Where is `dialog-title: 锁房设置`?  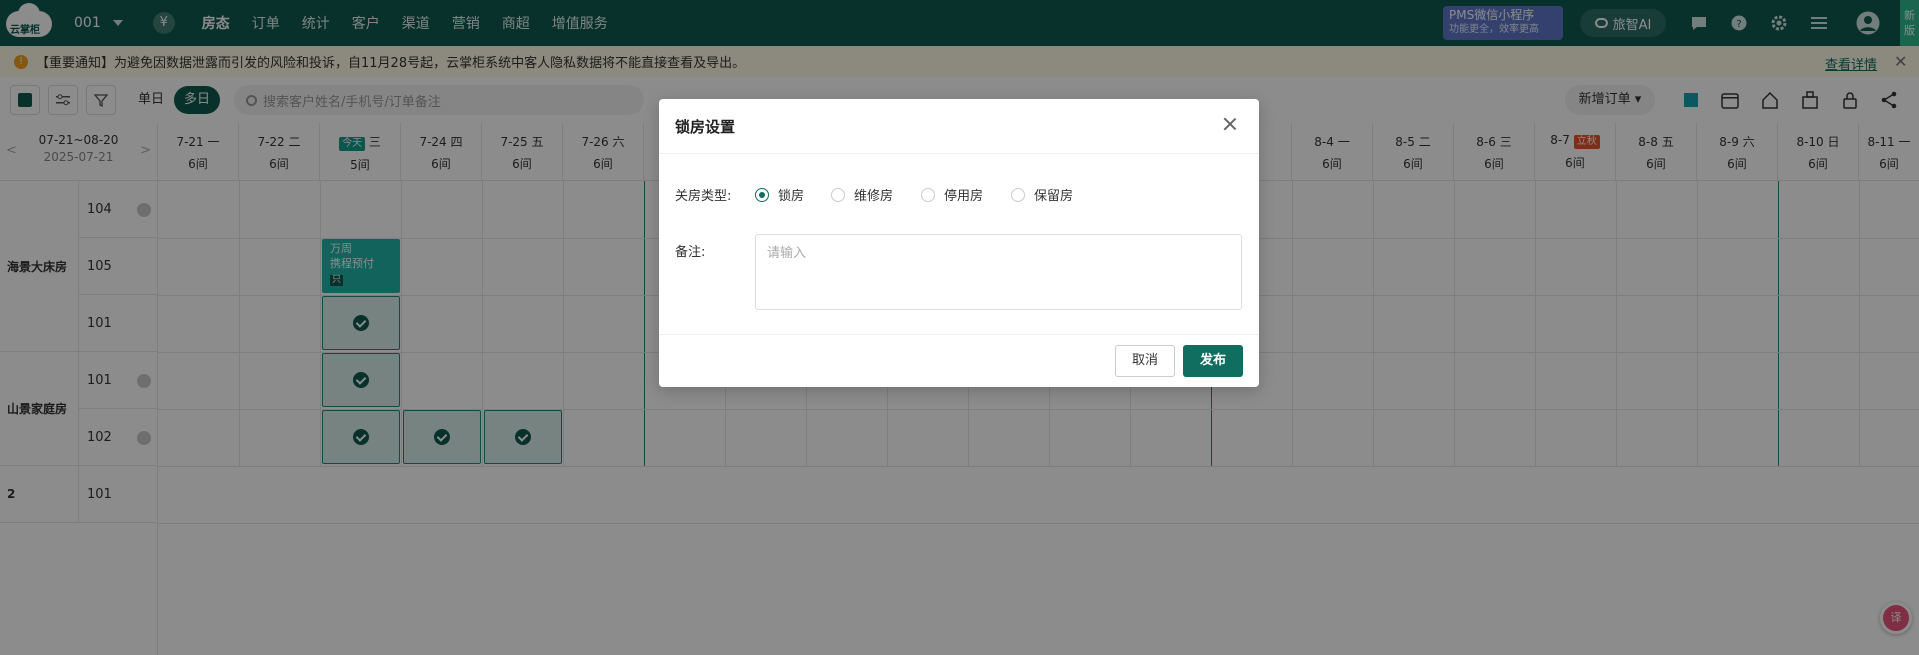
dialog-title: 锁房设置 is located at coordinates (705, 127).